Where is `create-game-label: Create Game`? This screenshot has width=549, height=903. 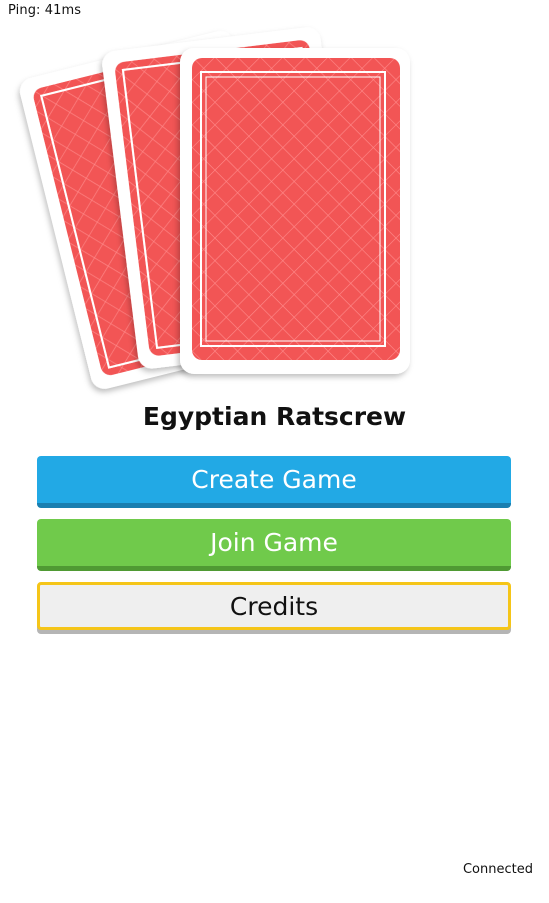 create-game-label: Create Game is located at coordinates (274, 479).